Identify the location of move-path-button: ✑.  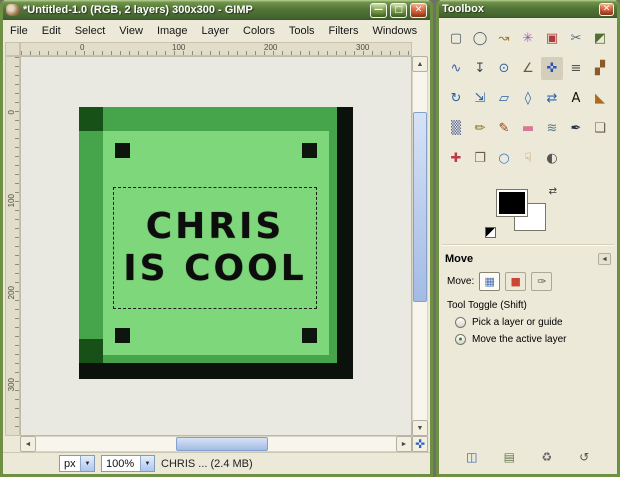
(542, 281).